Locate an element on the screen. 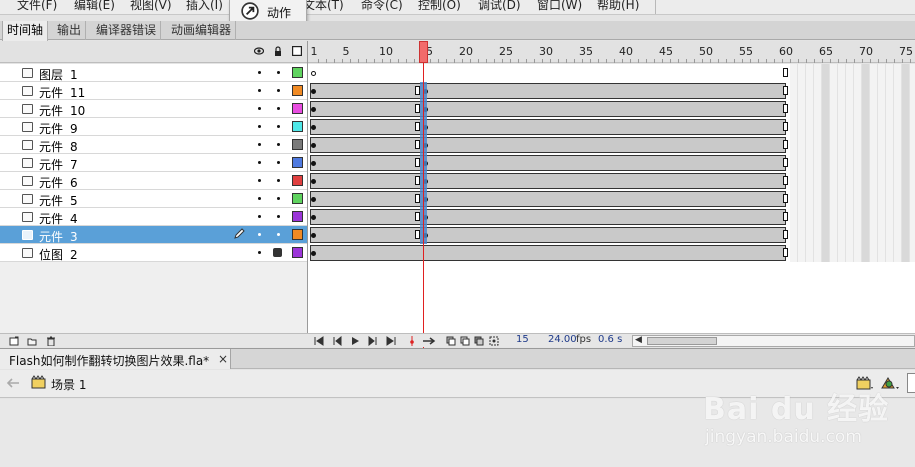 The image size is (915, 467). layer-row: 元件 4 is located at coordinates (153, 217).